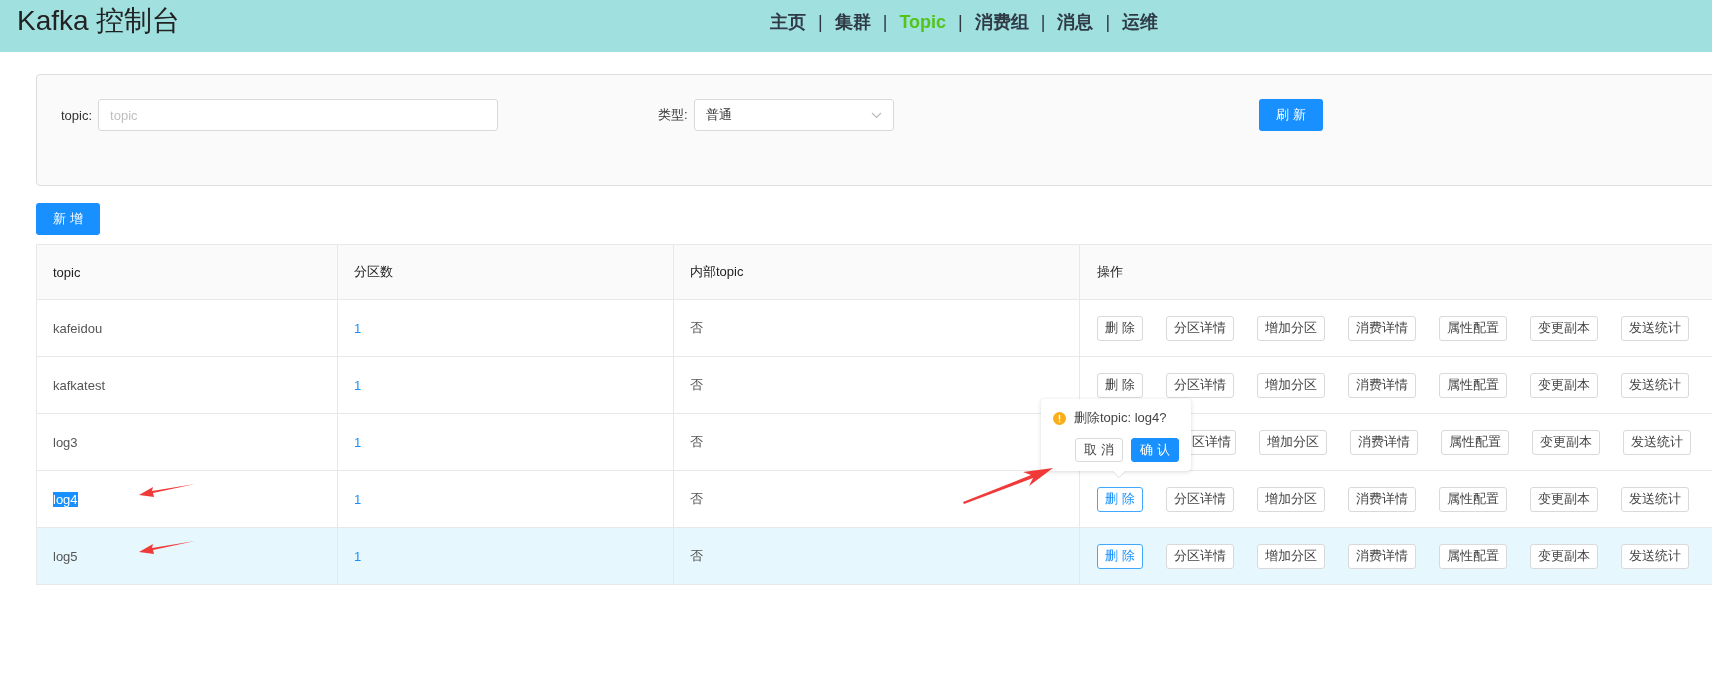 The image size is (1712, 682). I want to click on nav-link: 消息, so click(1075, 22).